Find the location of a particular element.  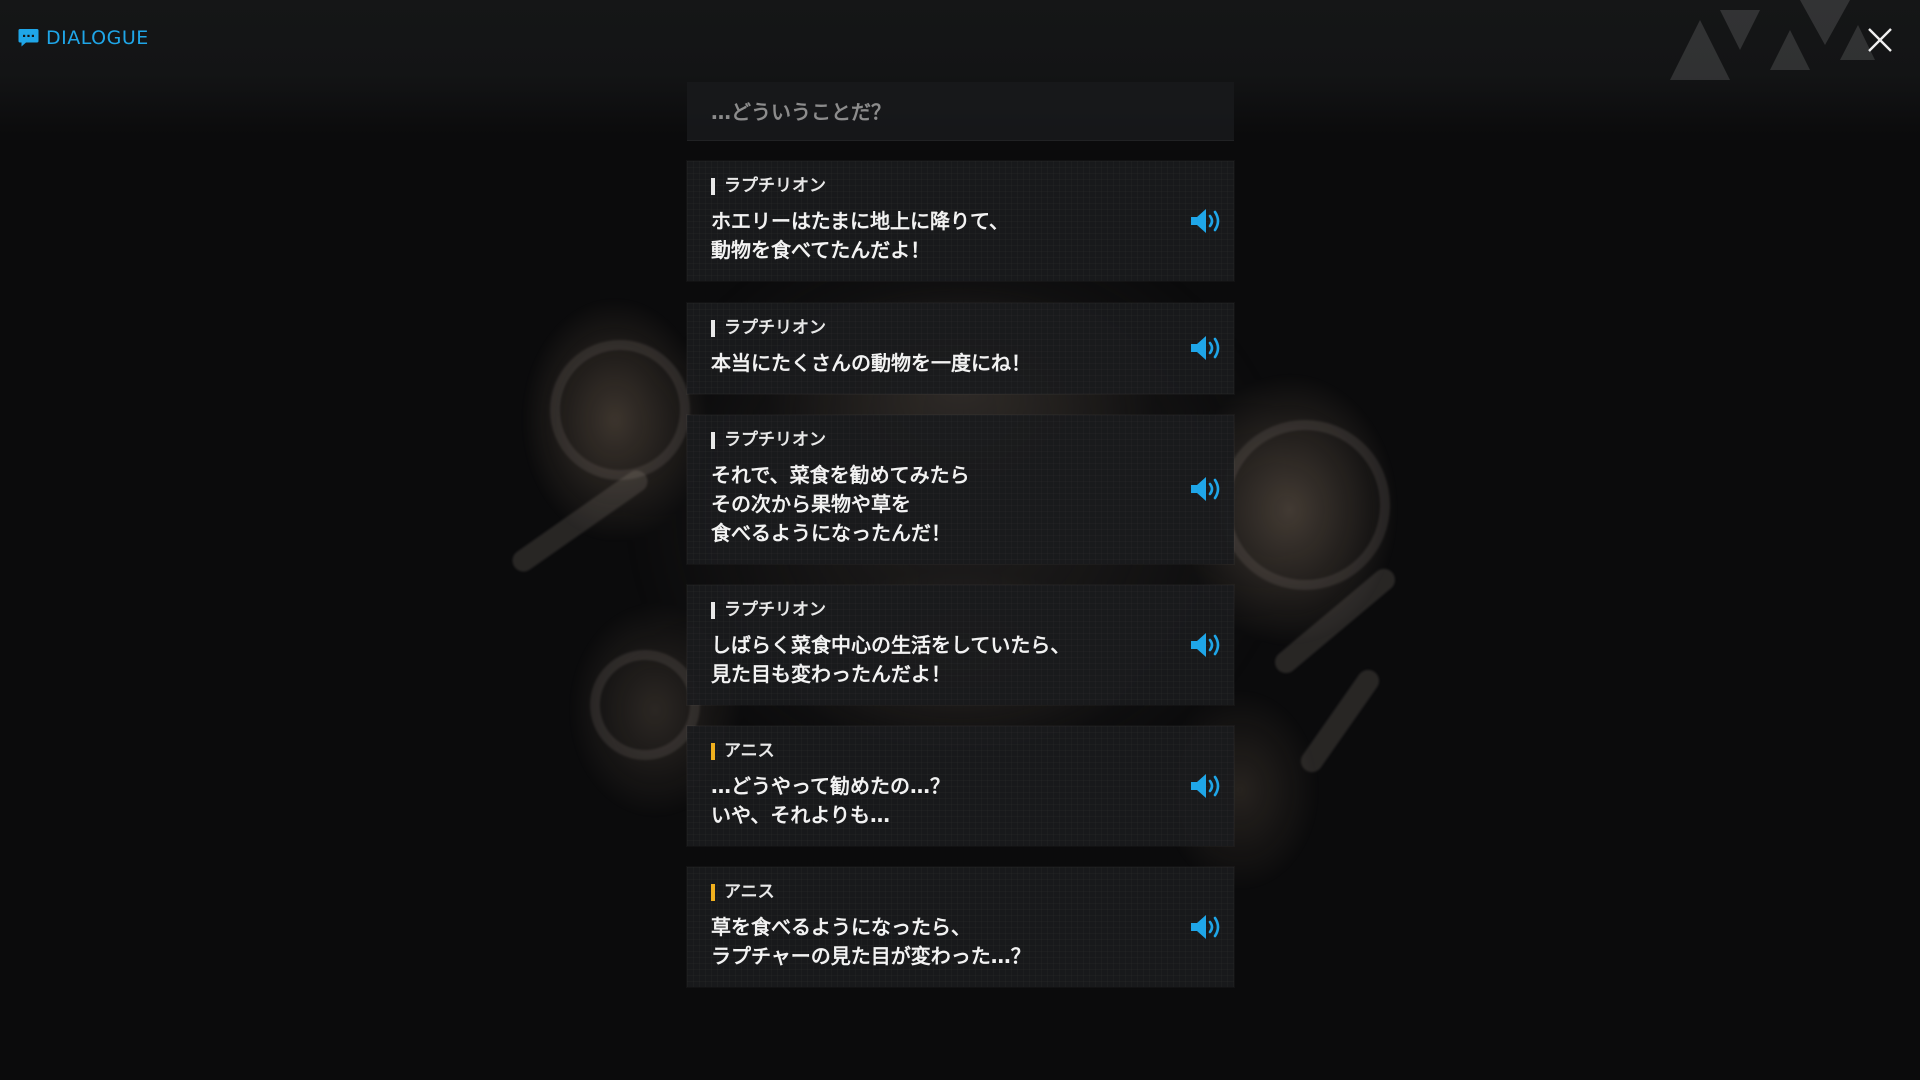

dialogue-line: 食べるようになったんだ！ is located at coordinates (831, 533).